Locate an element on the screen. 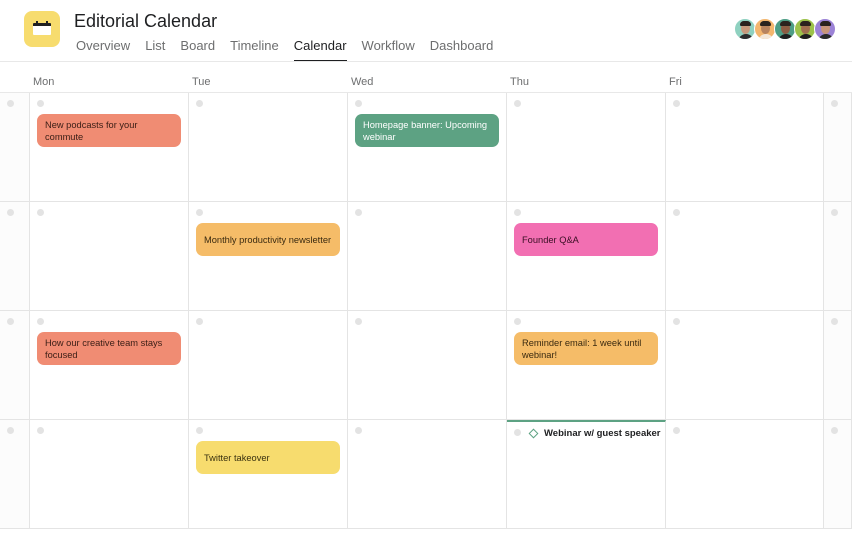 The image size is (852, 548). calendar-icon is located at coordinates (42, 29).